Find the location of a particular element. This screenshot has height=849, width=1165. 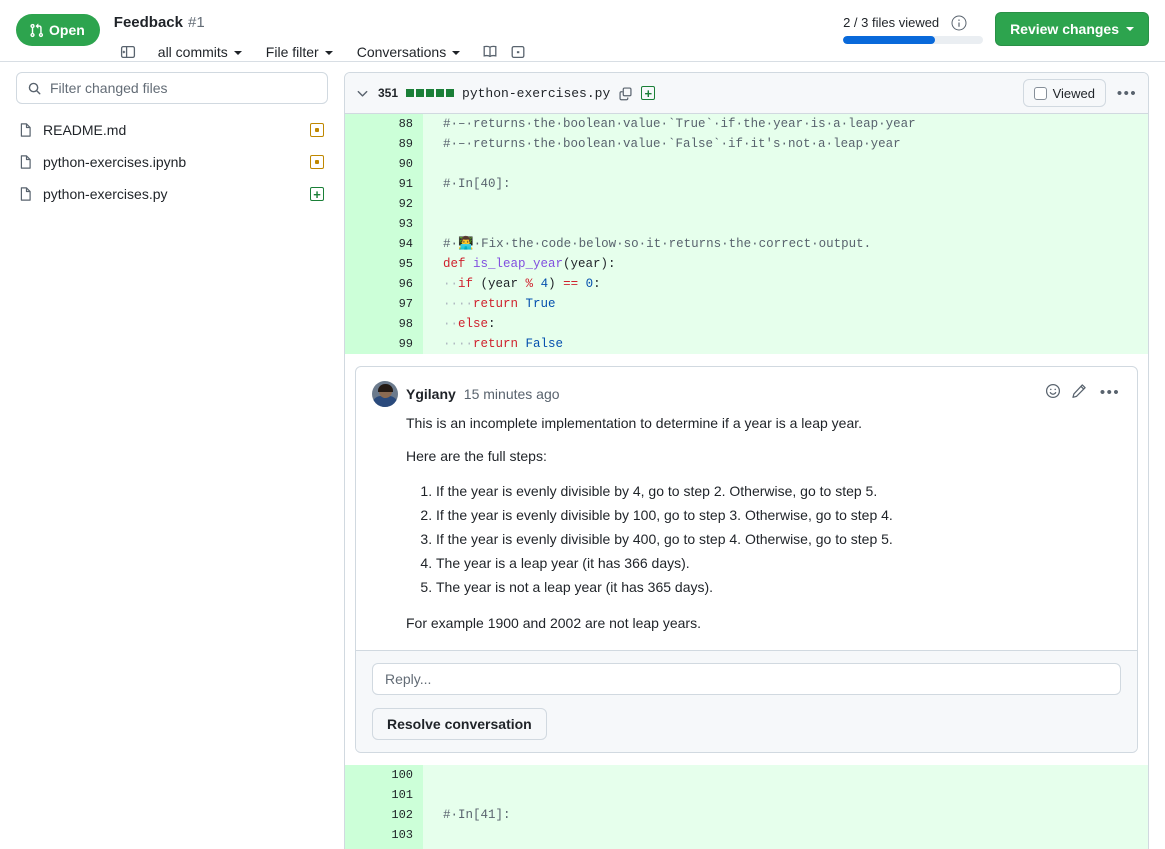

diff-line: 101 is located at coordinates (746, 795).